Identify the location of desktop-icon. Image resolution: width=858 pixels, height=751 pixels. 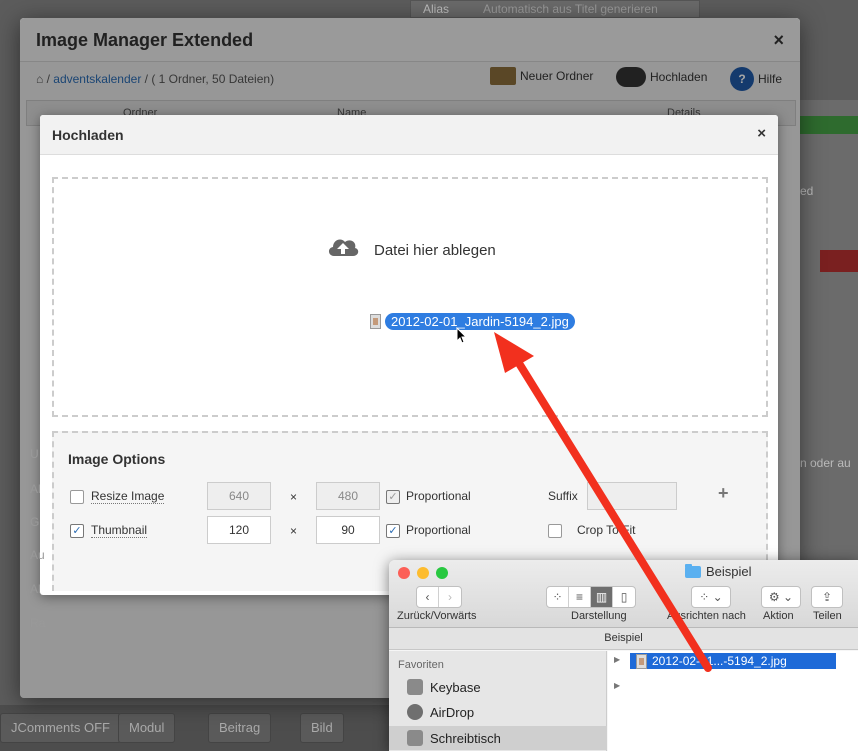
(415, 738).